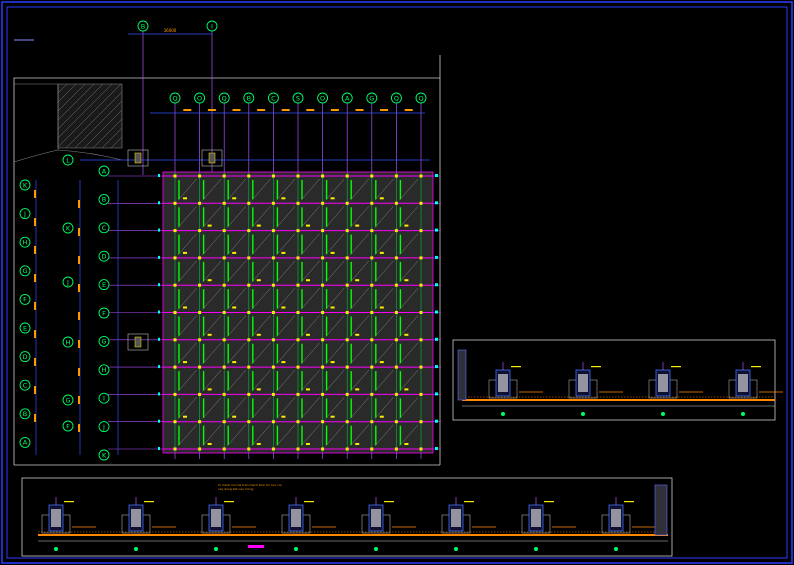 This screenshot has height=565, width=794. What do you see at coordinates (323, 98) in the screenshot?
I see `axis-bubble-top: O` at bounding box center [323, 98].